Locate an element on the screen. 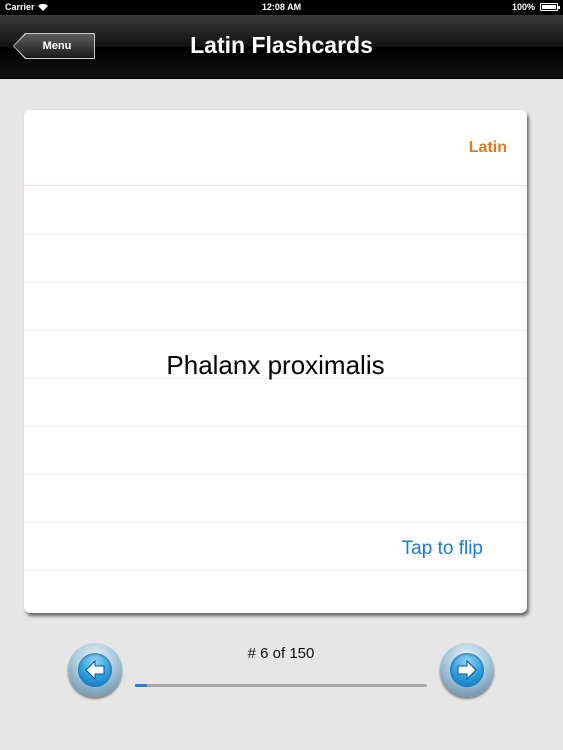  clock: 12:08 AM is located at coordinates (281, 7).